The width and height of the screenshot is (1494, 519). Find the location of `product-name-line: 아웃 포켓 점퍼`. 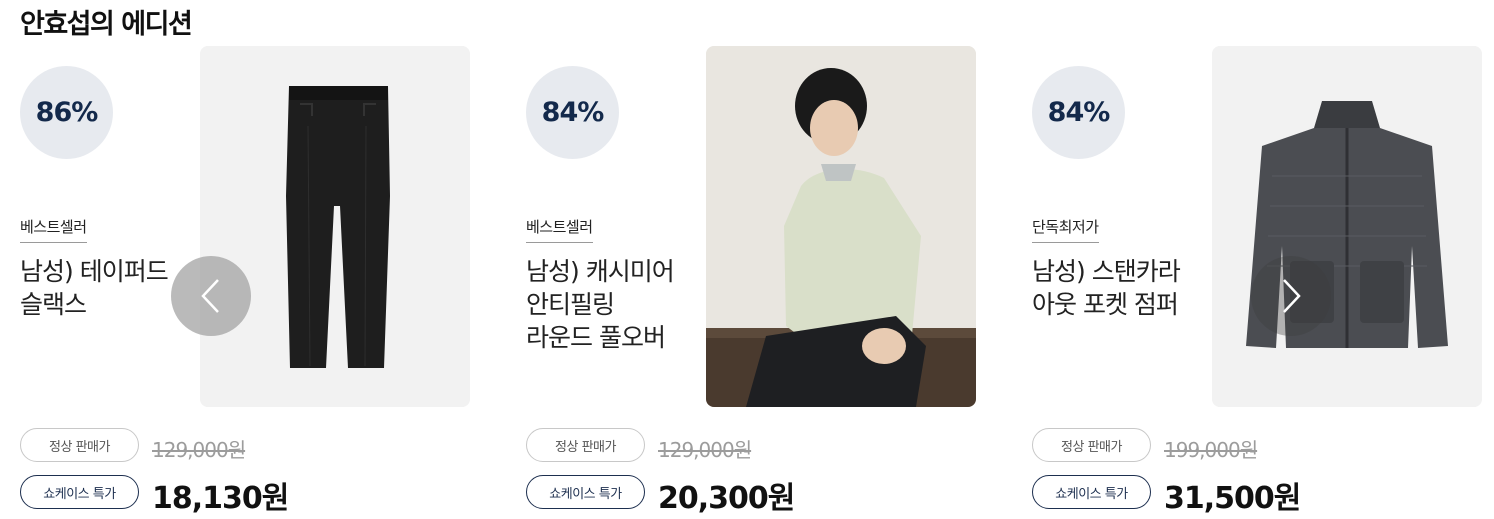

product-name-line: 아웃 포켓 점퍼 is located at coordinates (1105, 304).